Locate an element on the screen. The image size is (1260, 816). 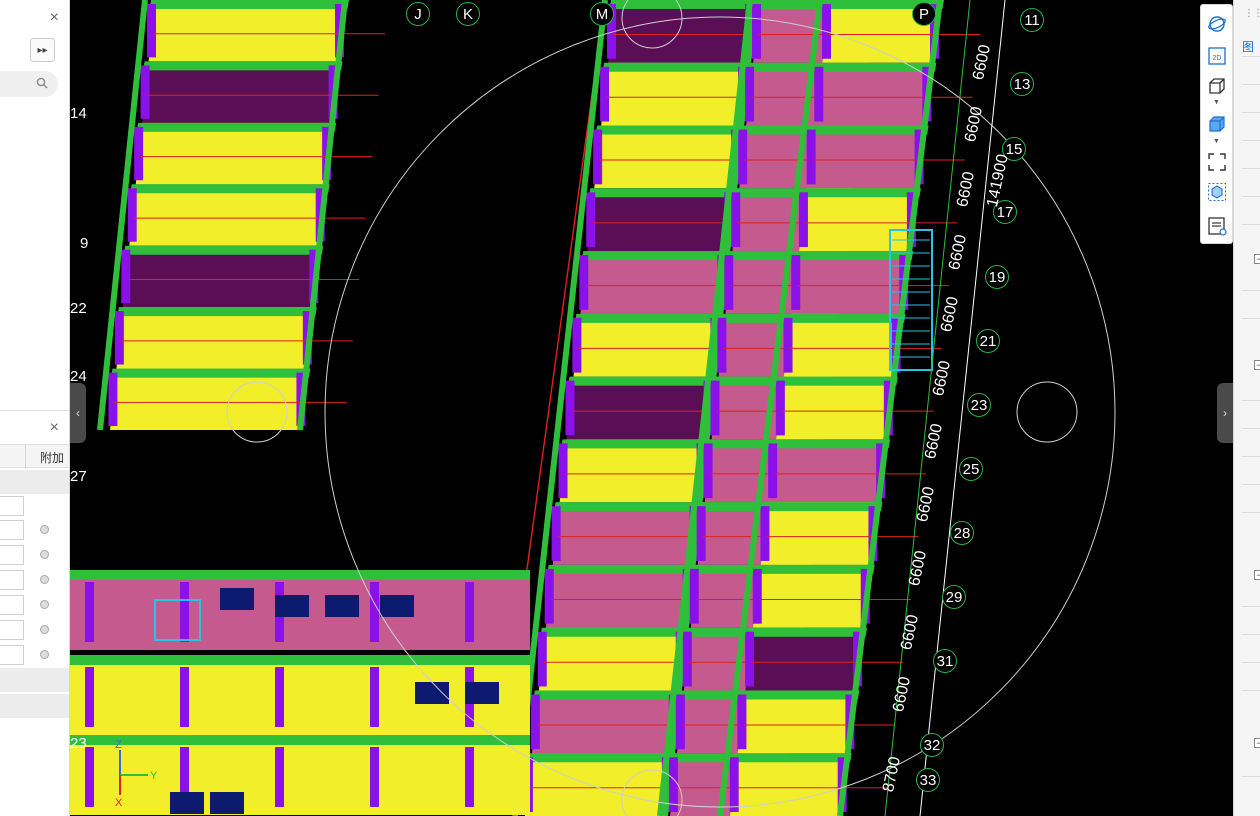
orbit-icon is located at coordinates (1217, 24).